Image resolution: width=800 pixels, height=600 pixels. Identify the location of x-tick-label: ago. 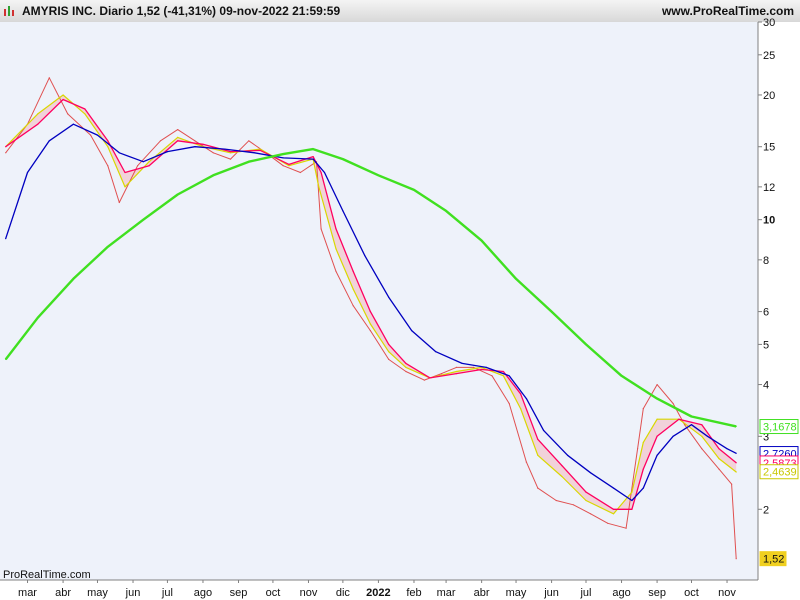
(203, 593).